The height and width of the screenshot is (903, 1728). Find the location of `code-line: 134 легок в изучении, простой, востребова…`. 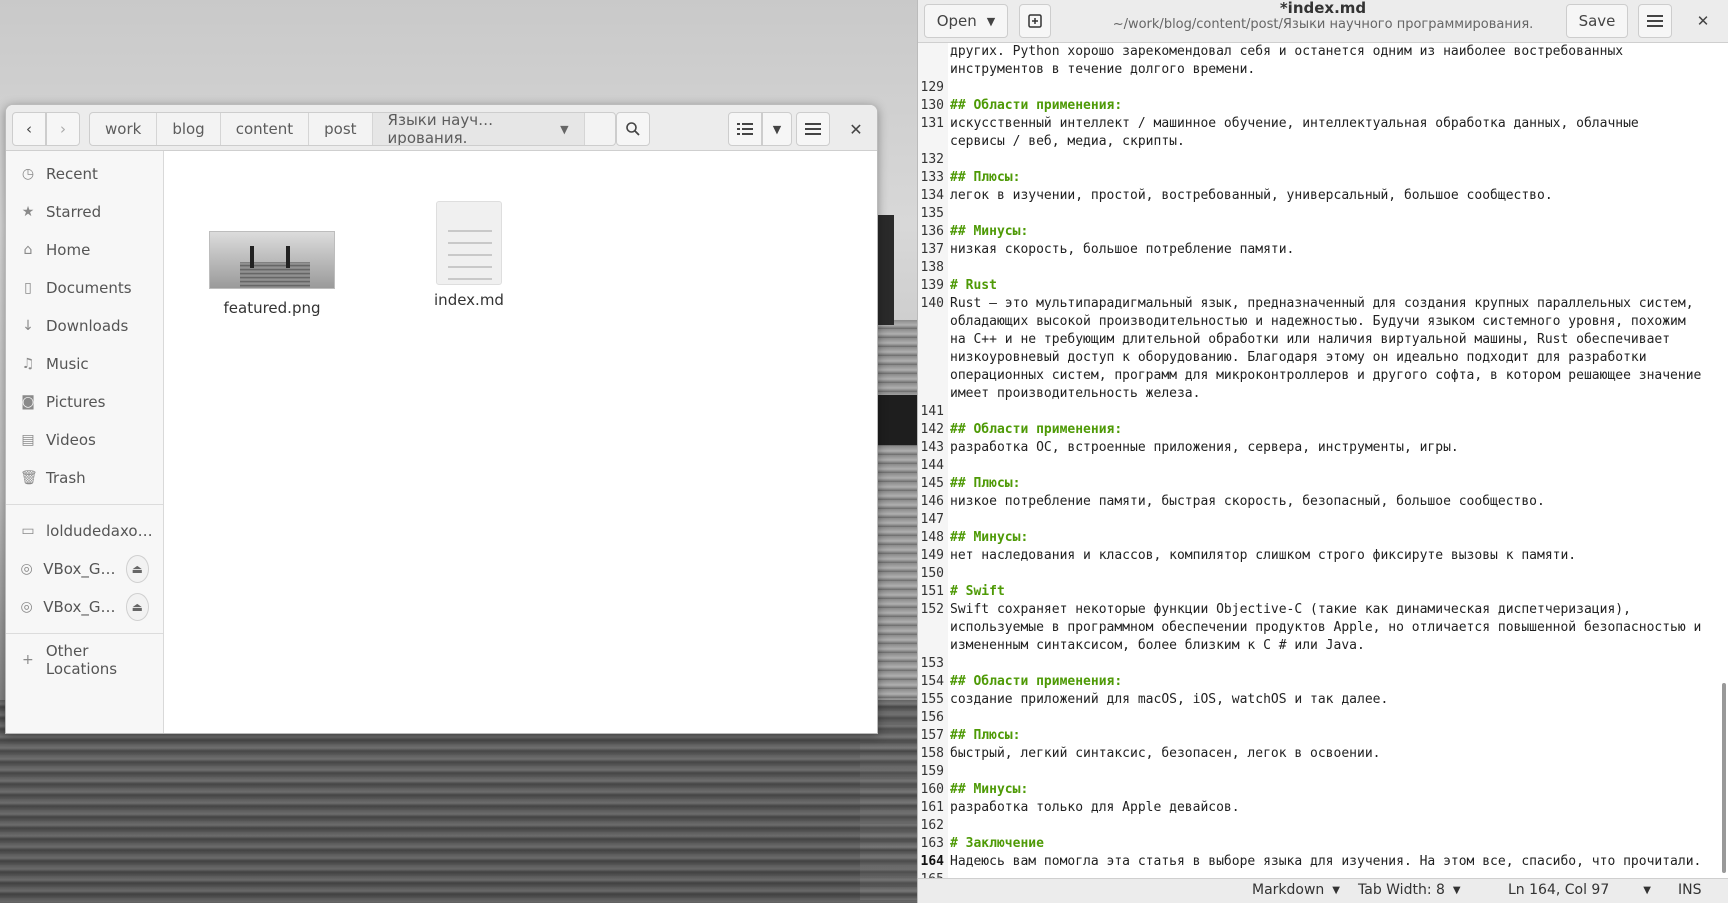

code-line: 134 легок в изучении, простой, востребова… is located at coordinates (1323, 196).